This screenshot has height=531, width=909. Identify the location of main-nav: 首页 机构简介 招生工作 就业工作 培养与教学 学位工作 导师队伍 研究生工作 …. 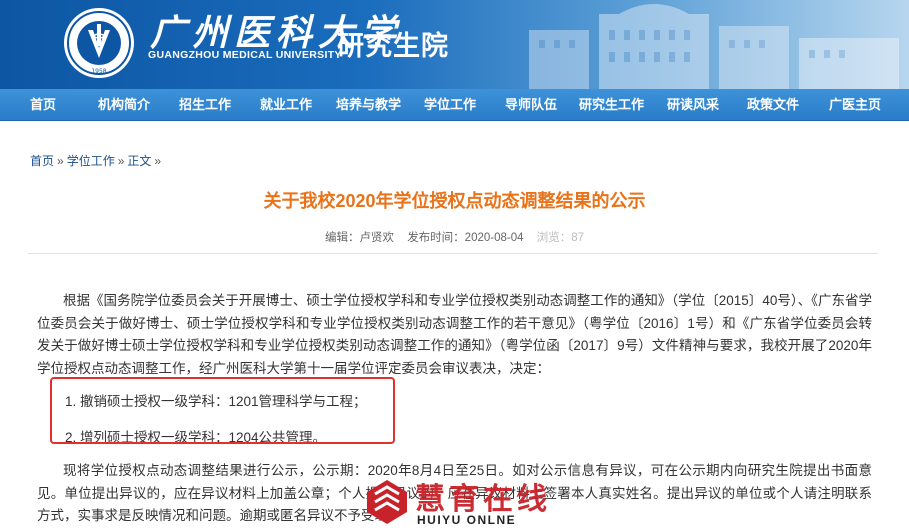
(454, 105).